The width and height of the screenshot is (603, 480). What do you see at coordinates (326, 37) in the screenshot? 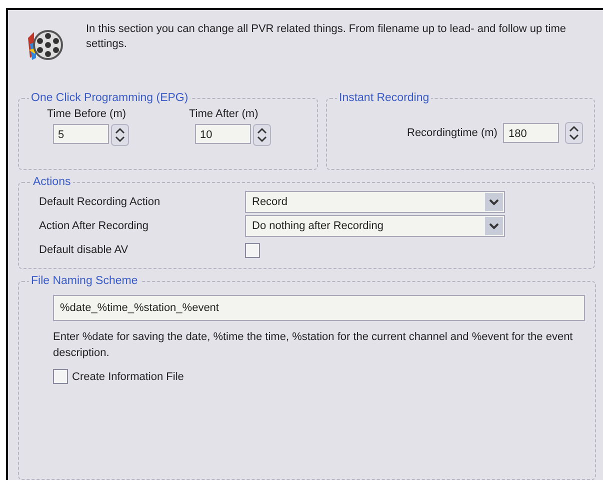
I see `section-description: In this section you can change all PVR related things. From filename up to lead- and follow up time settings.` at bounding box center [326, 37].